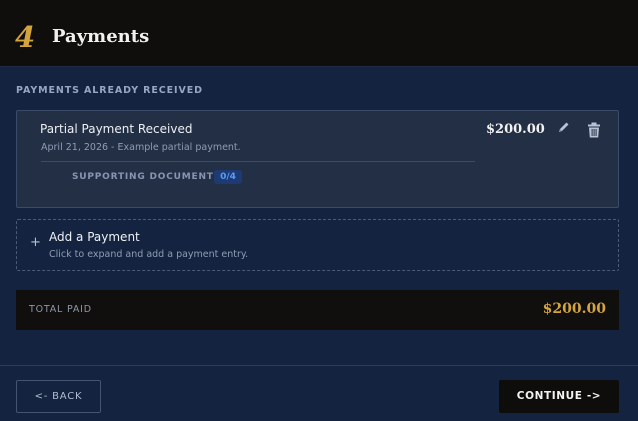 The height and width of the screenshot is (421, 638). What do you see at coordinates (564, 128) in the screenshot?
I see `pencil-icon` at bounding box center [564, 128].